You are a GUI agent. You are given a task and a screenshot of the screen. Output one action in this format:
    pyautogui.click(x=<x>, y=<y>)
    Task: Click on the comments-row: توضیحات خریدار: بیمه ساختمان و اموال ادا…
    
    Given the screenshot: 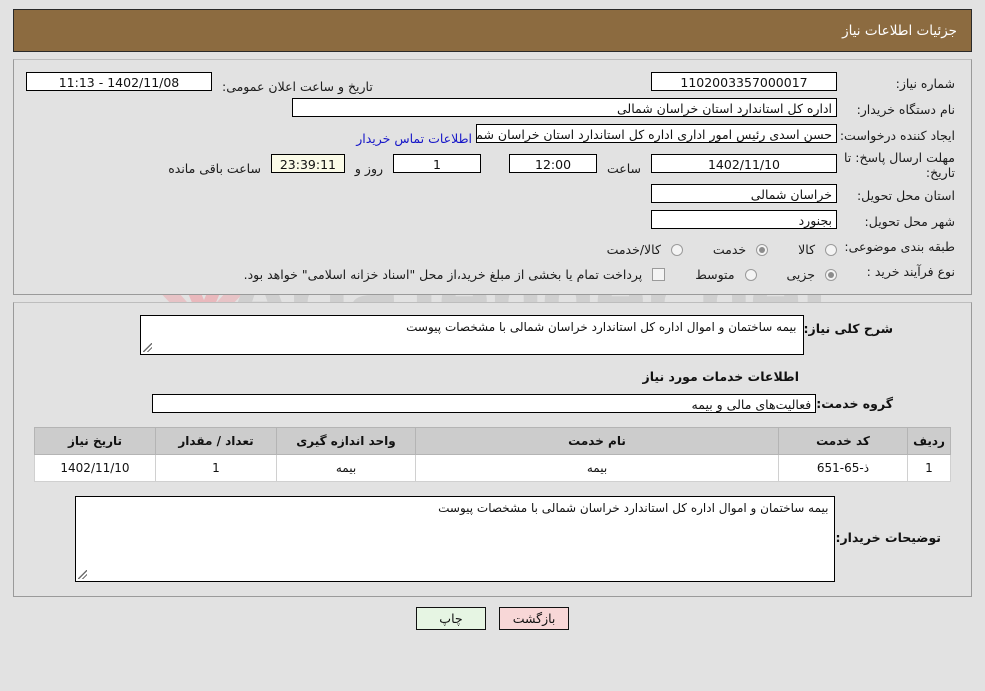 What is the action you would take?
    pyautogui.click(x=492, y=539)
    